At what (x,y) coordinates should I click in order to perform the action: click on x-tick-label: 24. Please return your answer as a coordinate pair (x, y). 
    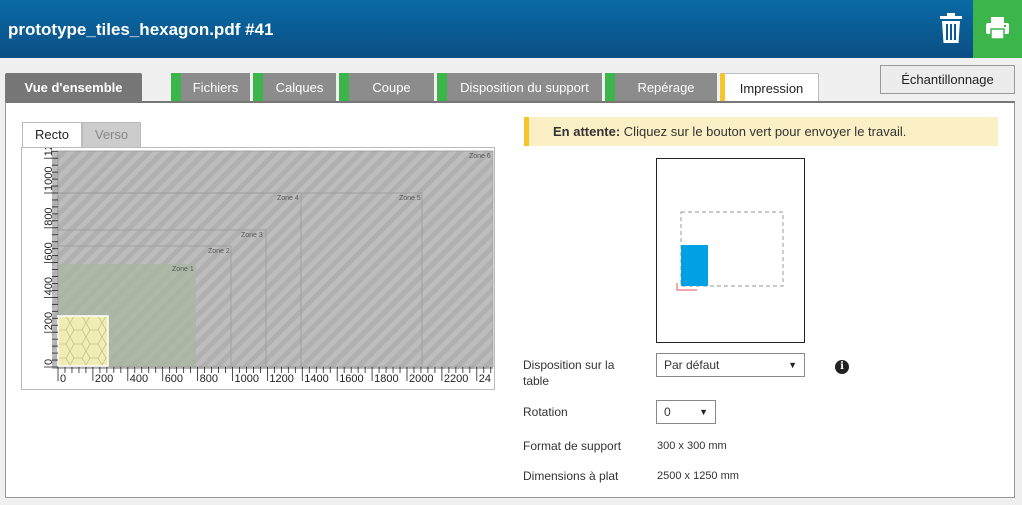
    Looking at the image, I should click on (485, 379).